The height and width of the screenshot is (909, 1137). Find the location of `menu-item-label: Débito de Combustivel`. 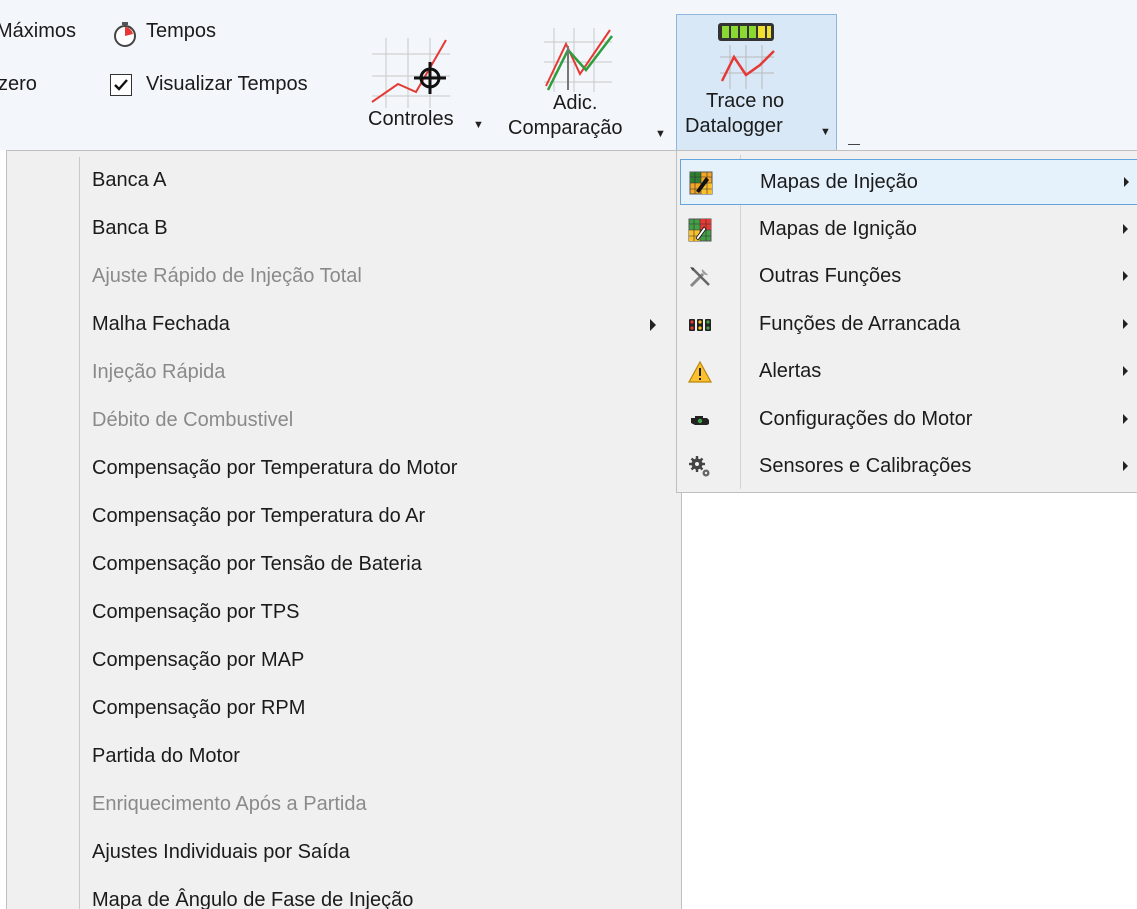

menu-item-label: Débito de Combustivel is located at coordinates (193, 420).